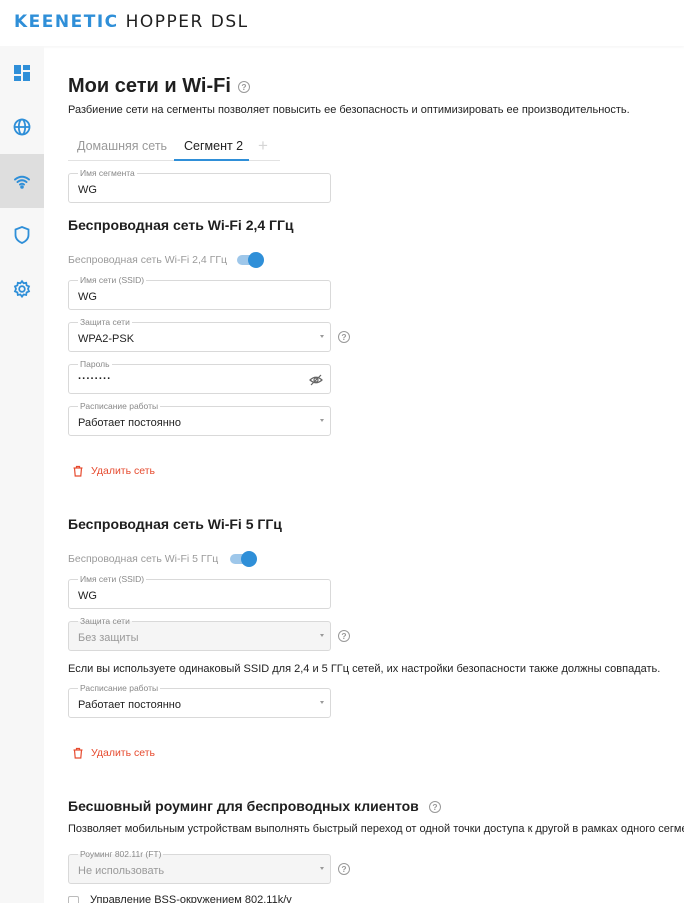  I want to click on wifi24-schedule-label: Расписание работы, so click(119, 406).